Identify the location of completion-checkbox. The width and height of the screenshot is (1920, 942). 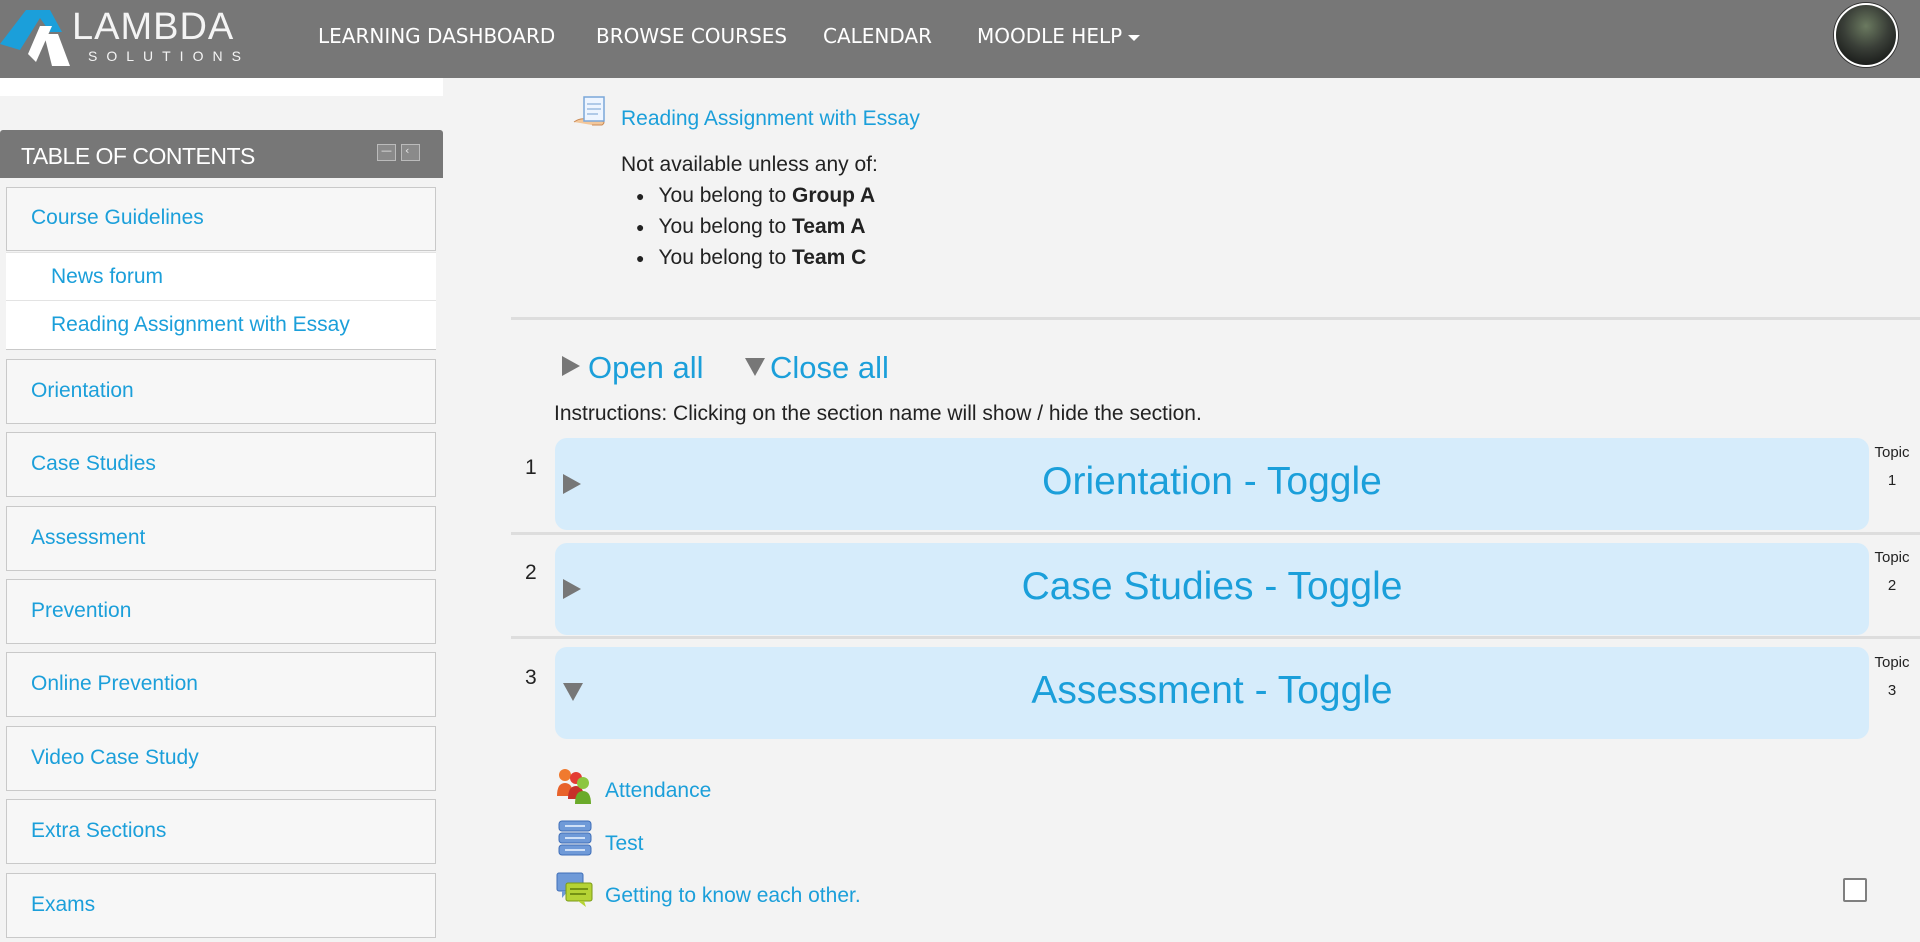
(1855, 890).